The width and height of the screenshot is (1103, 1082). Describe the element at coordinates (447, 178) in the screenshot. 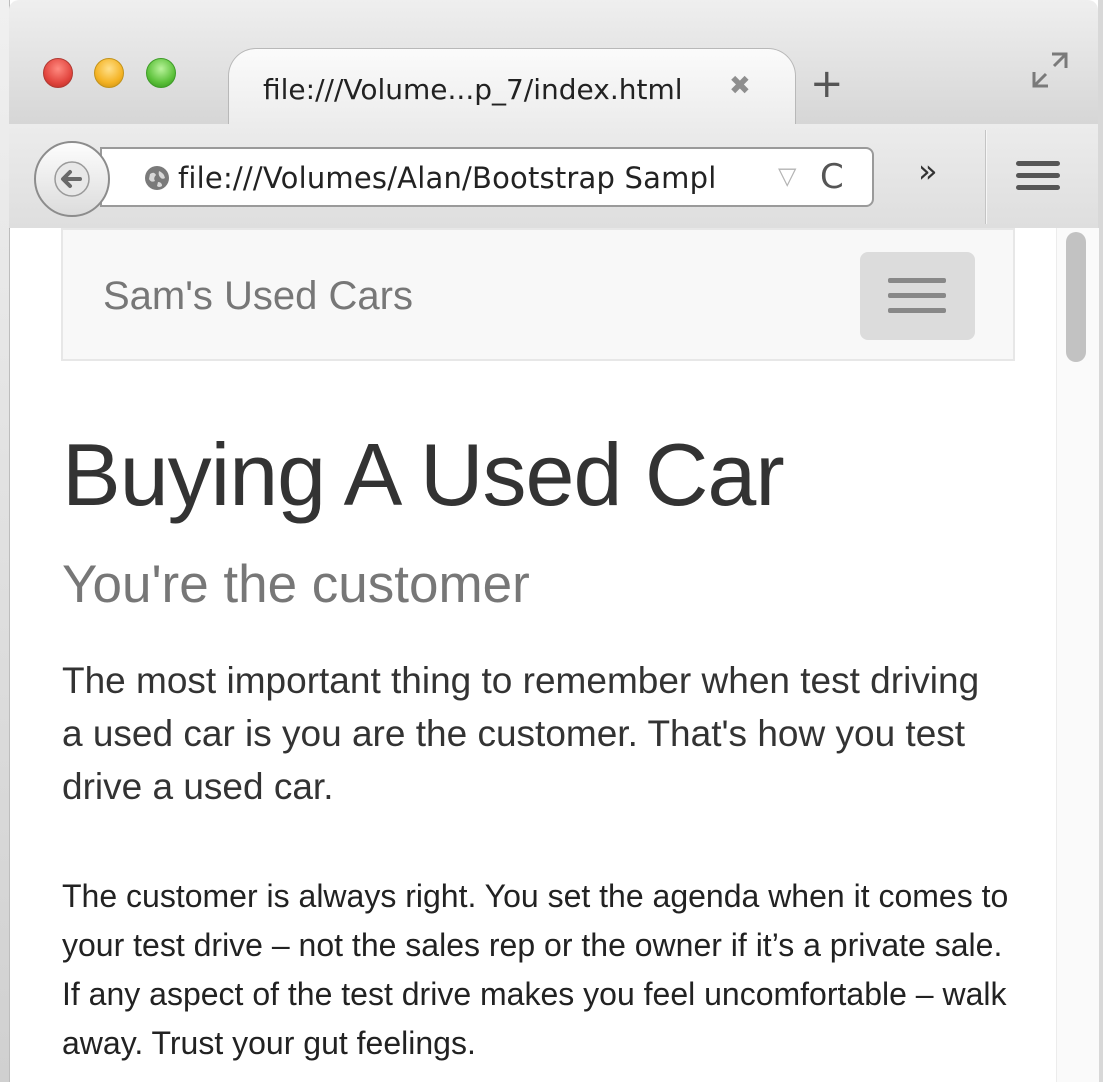

I see `url-text: file:///Volumes/Alan/Bootstrap Sampl` at that location.